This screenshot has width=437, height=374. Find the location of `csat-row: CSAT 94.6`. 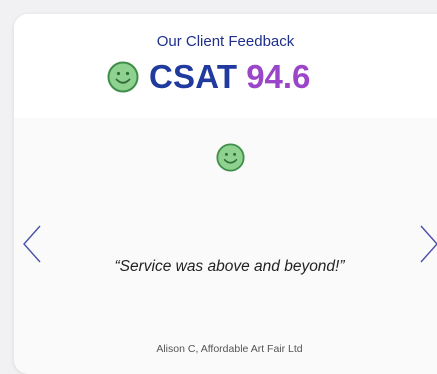

csat-row: CSAT 94.6 is located at coordinates (208, 77).